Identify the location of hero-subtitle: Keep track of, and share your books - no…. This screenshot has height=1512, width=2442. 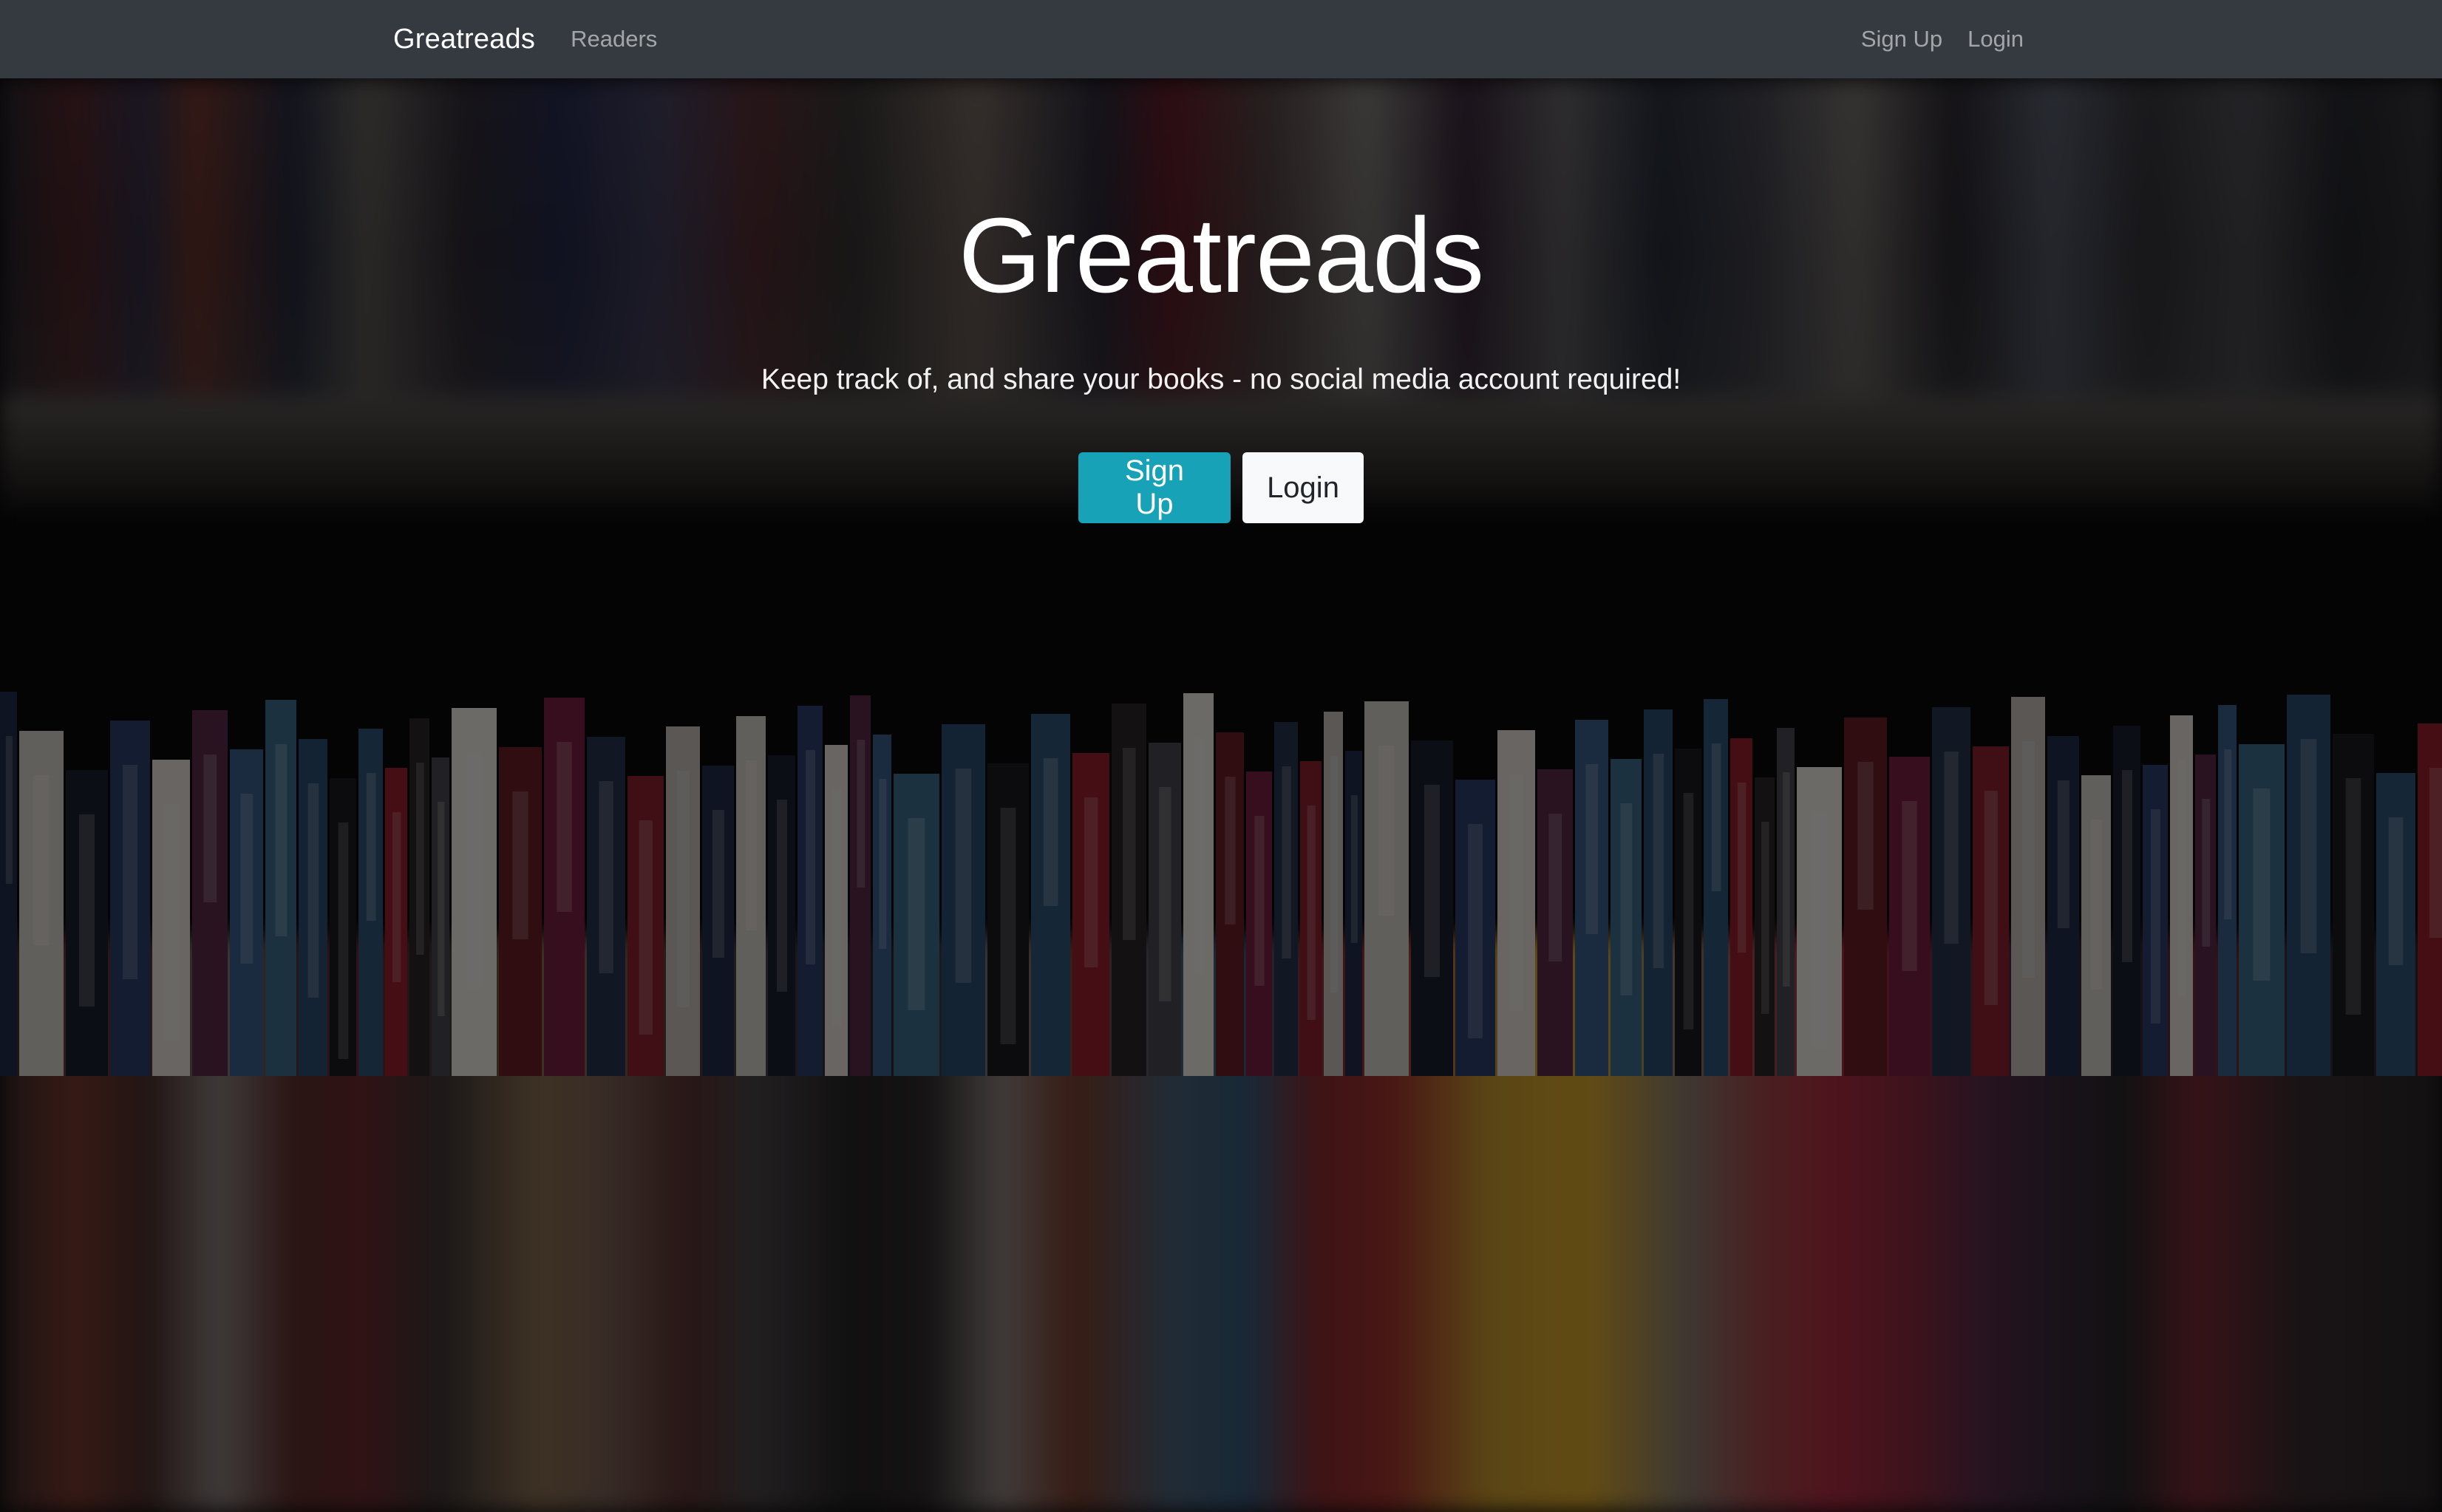
(1221, 379).